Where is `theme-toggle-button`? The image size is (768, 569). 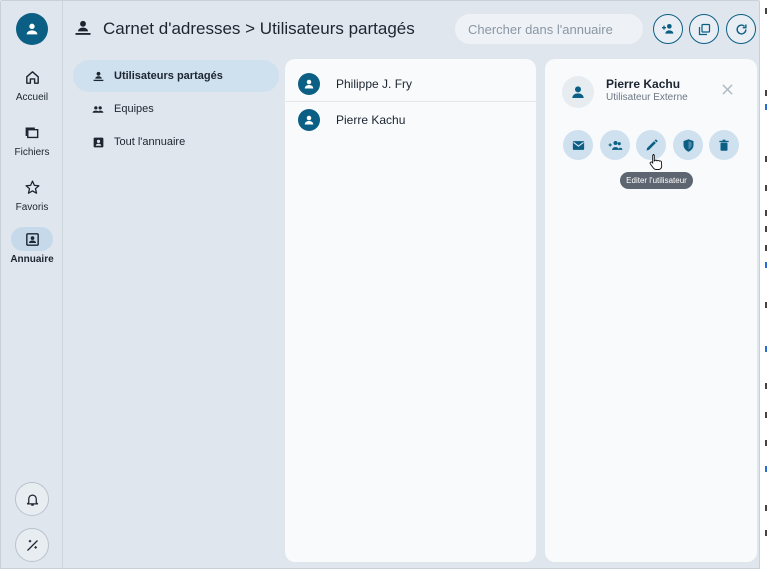 theme-toggle-button is located at coordinates (32, 545).